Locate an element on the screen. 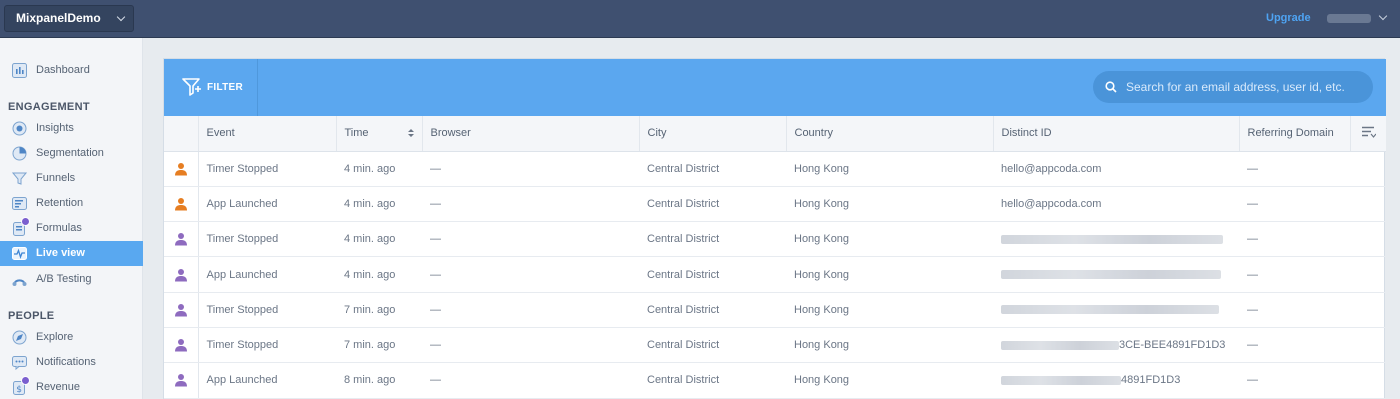 This screenshot has width=1400, height=399. sidebar-item-label: Revenue is located at coordinates (58, 387).